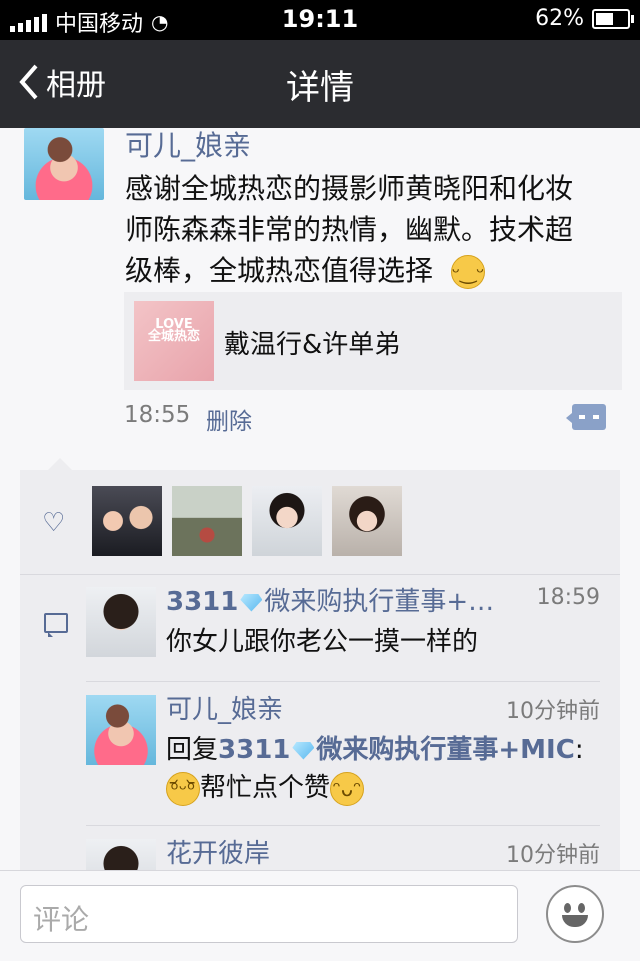 This screenshot has width=640, height=961. What do you see at coordinates (322, 642) in the screenshot?
I see `comment-text: 你女儿跟你老公一摸一样的` at bounding box center [322, 642].